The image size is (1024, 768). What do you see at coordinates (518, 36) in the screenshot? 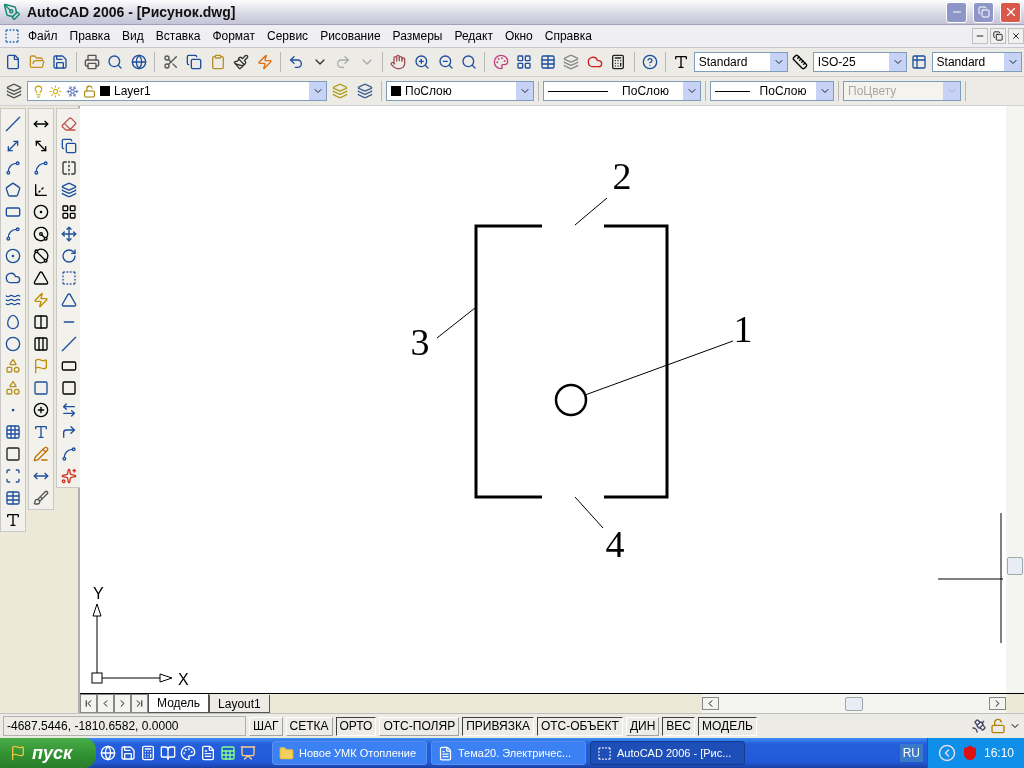
I see `menu-item: Окно` at bounding box center [518, 36].